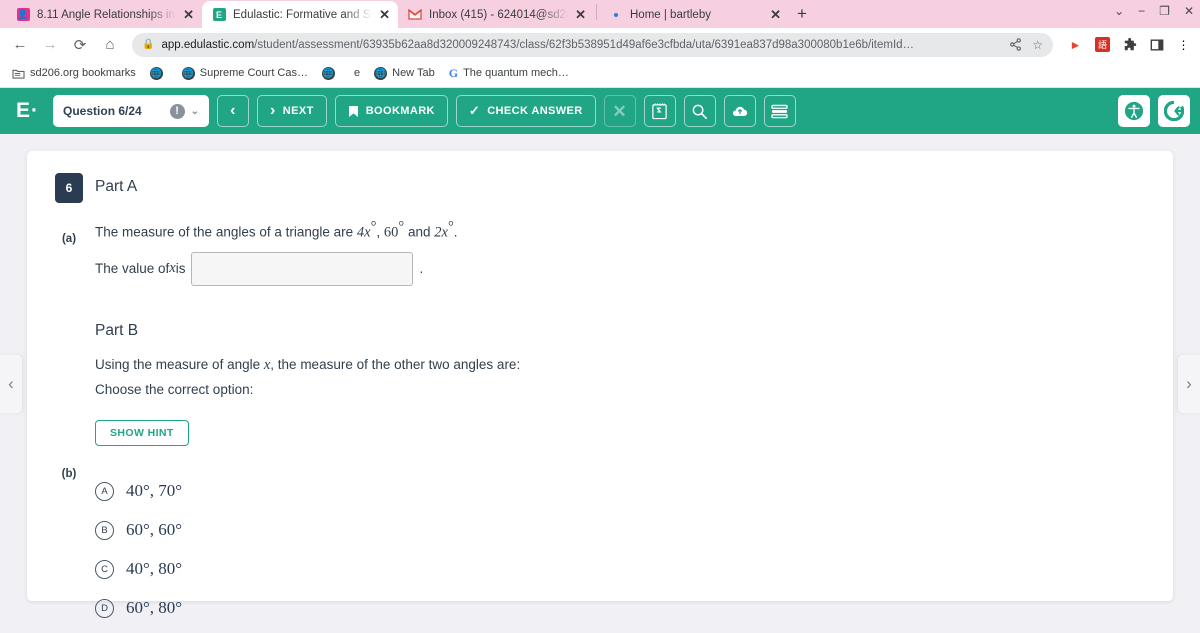  I want to click on cloud-upload-tool, so click(739, 111).